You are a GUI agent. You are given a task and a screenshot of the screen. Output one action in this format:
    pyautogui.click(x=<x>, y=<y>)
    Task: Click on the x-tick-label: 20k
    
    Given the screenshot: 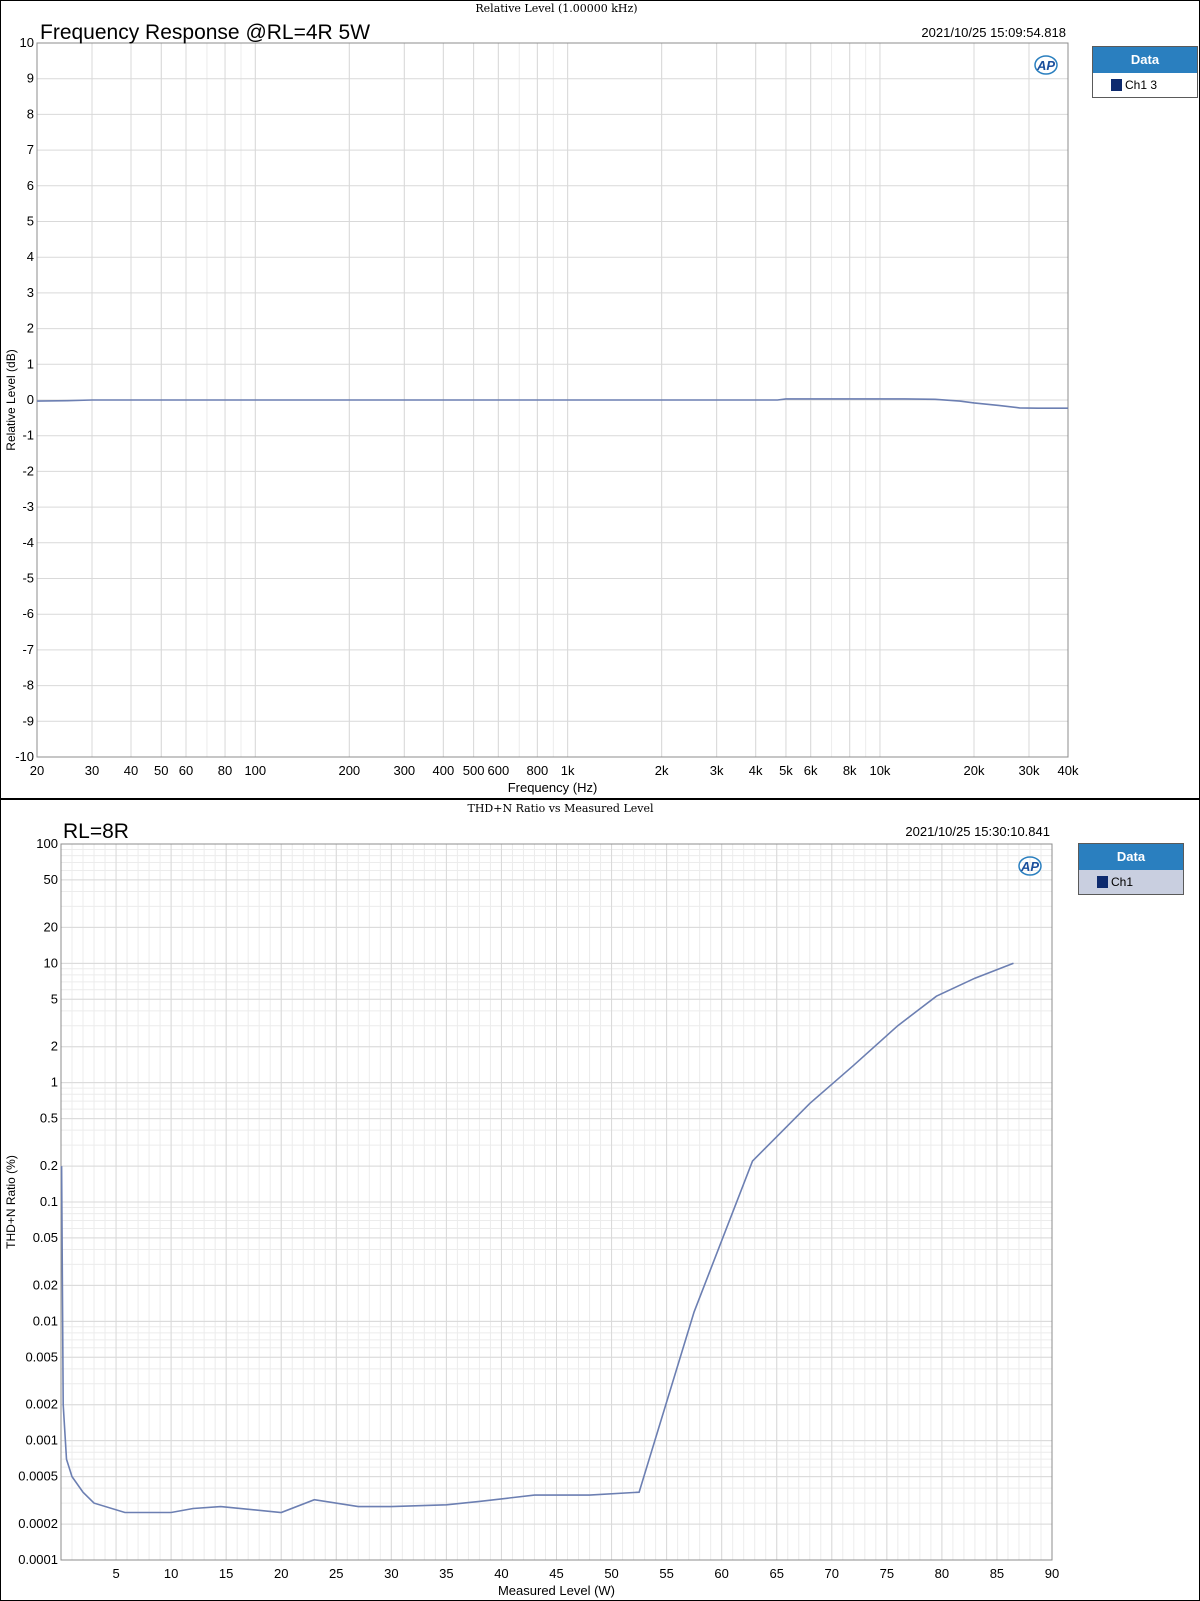 What is the action you would take?
    pyautogui.click(x=973, y=770)
    